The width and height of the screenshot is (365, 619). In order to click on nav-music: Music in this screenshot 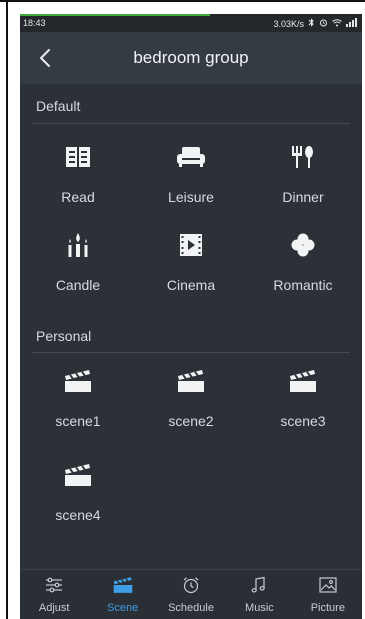, I will do `click(259, 594)`.